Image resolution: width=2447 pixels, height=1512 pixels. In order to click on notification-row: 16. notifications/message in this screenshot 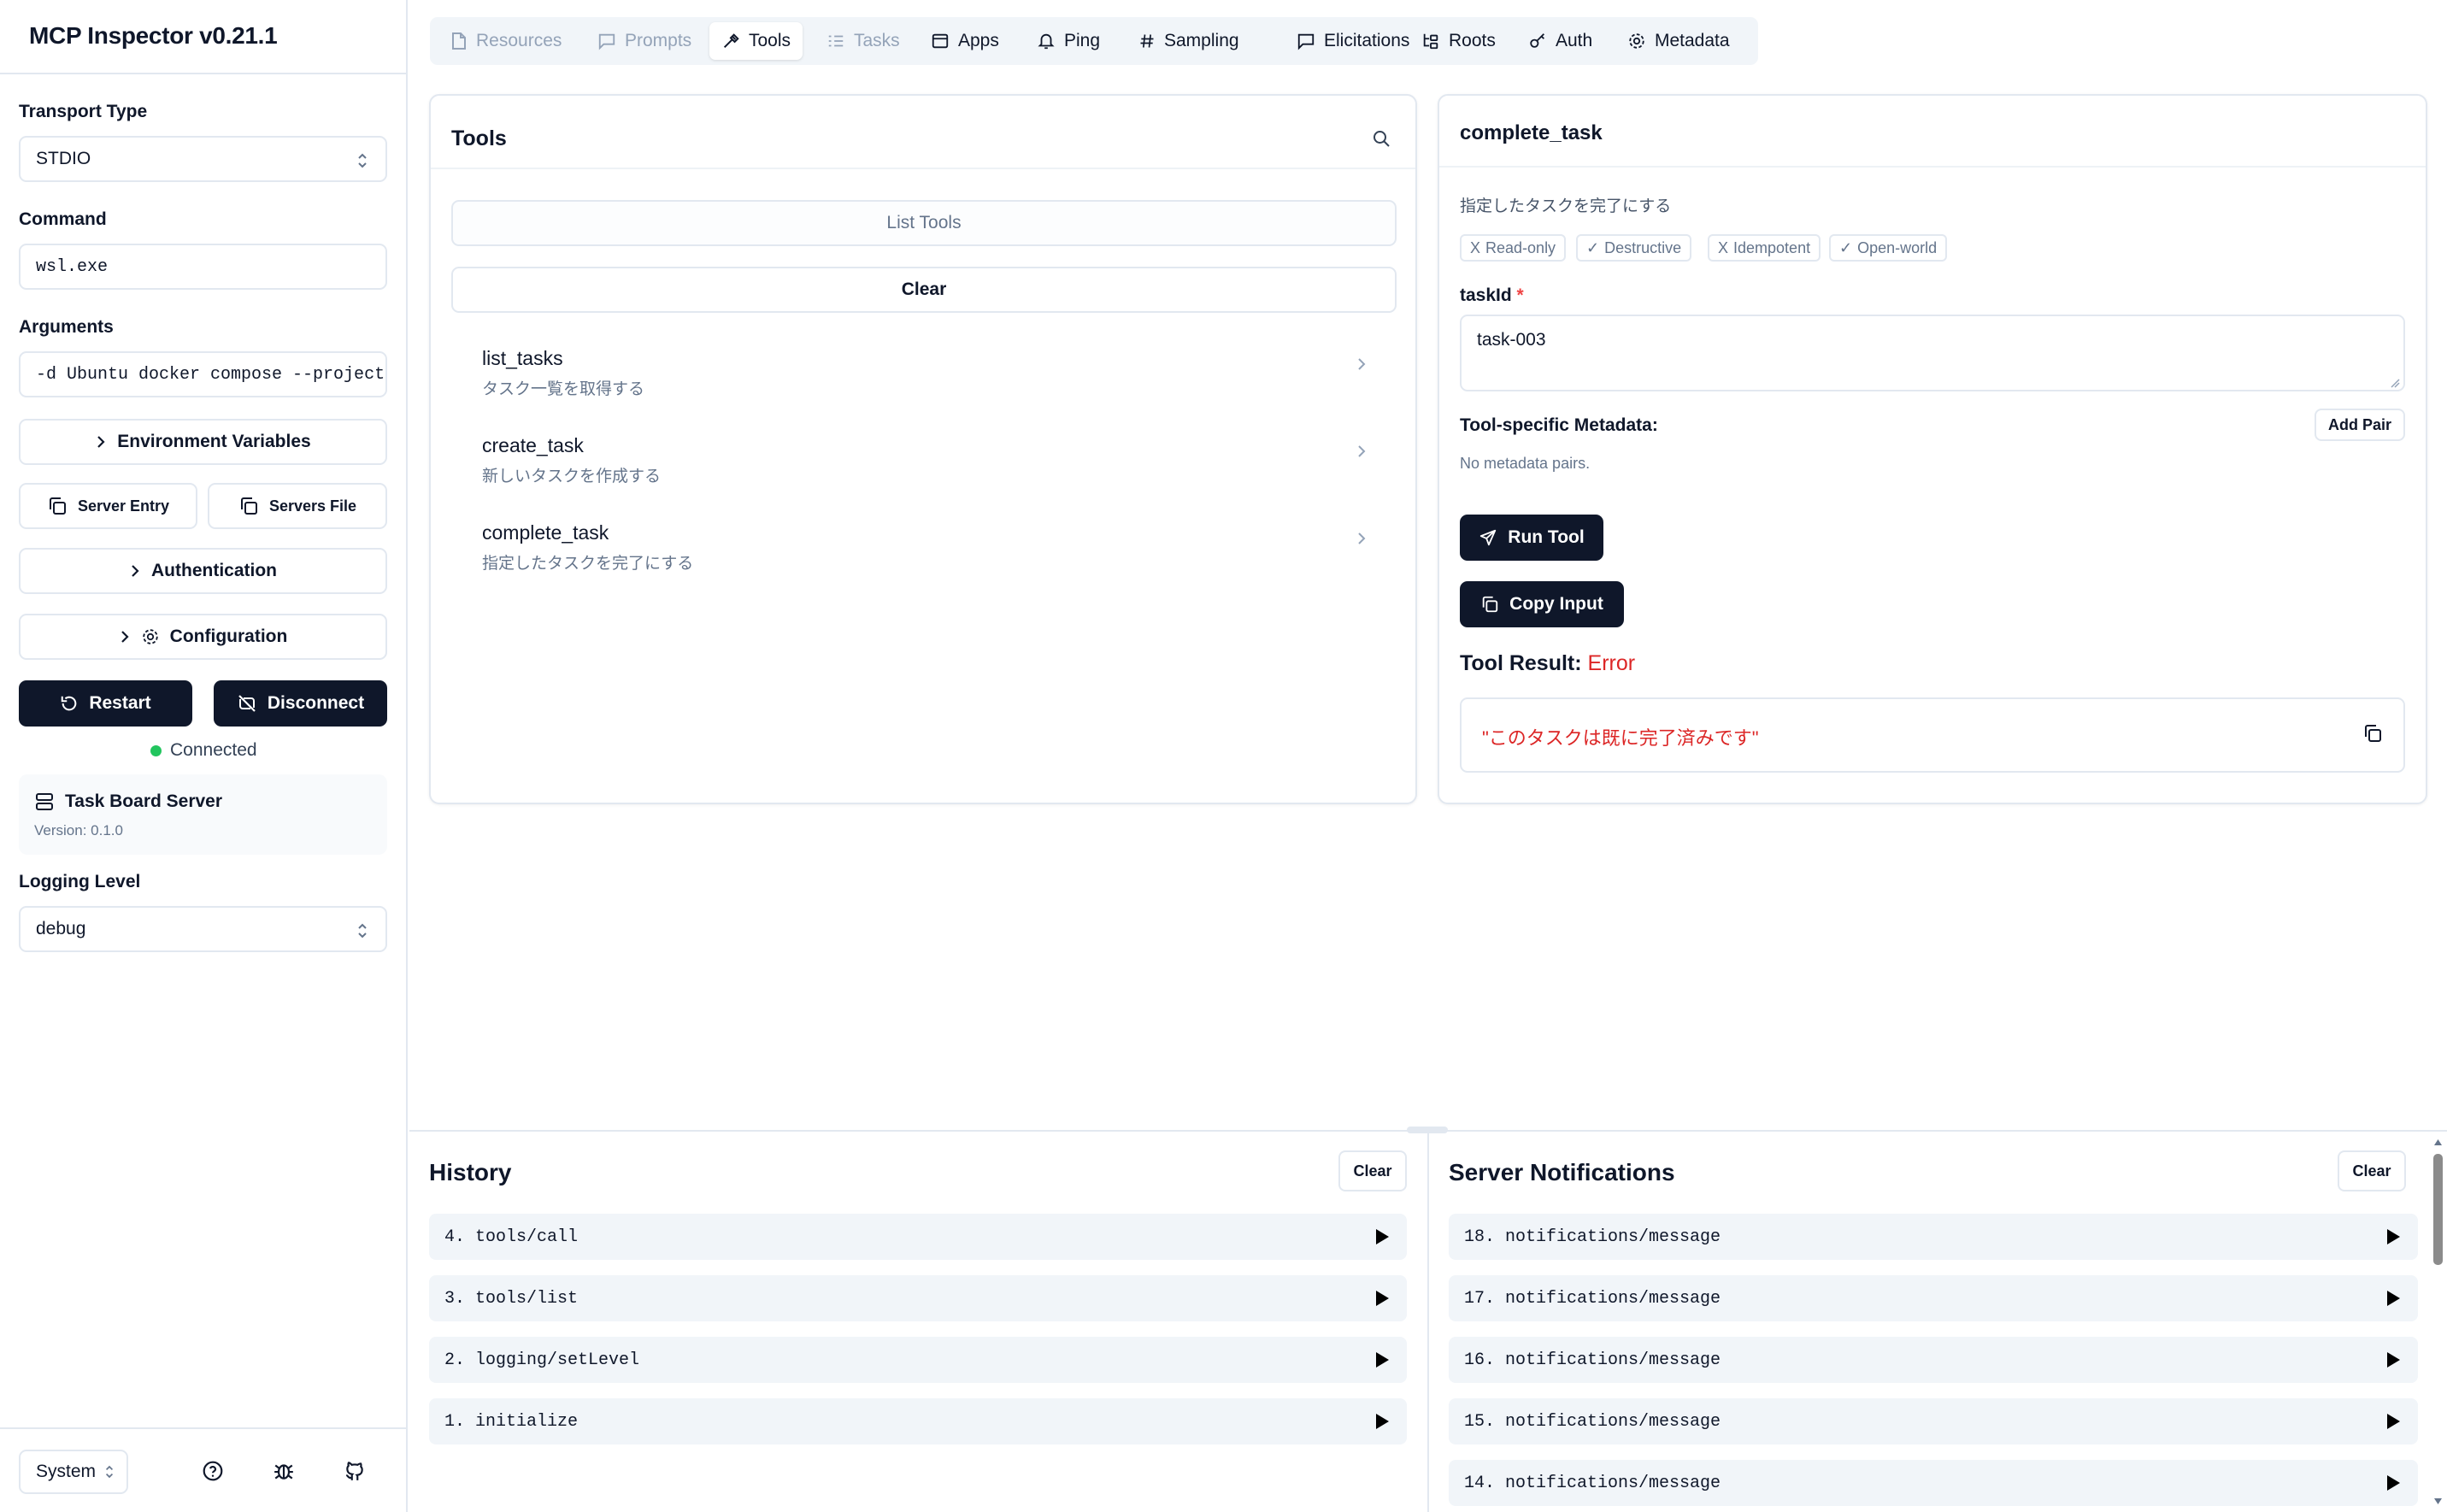, I will do `click(1933, 1360)`.